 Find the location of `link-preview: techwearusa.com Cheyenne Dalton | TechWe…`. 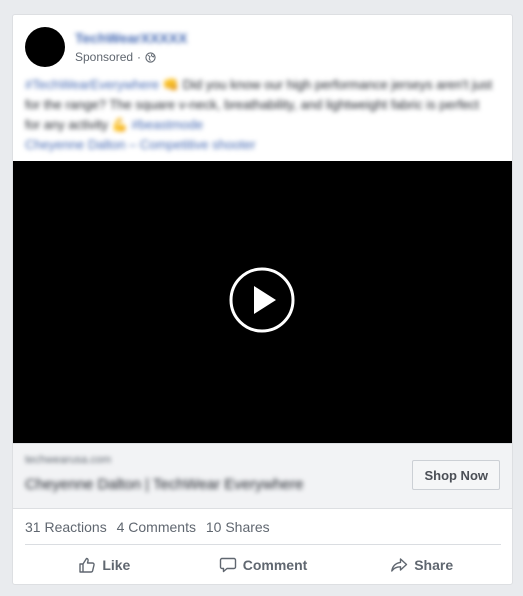

link-preview: techwearusa.com Cheyenne Dalton | TechWe… is located at coordinates (262, 476).